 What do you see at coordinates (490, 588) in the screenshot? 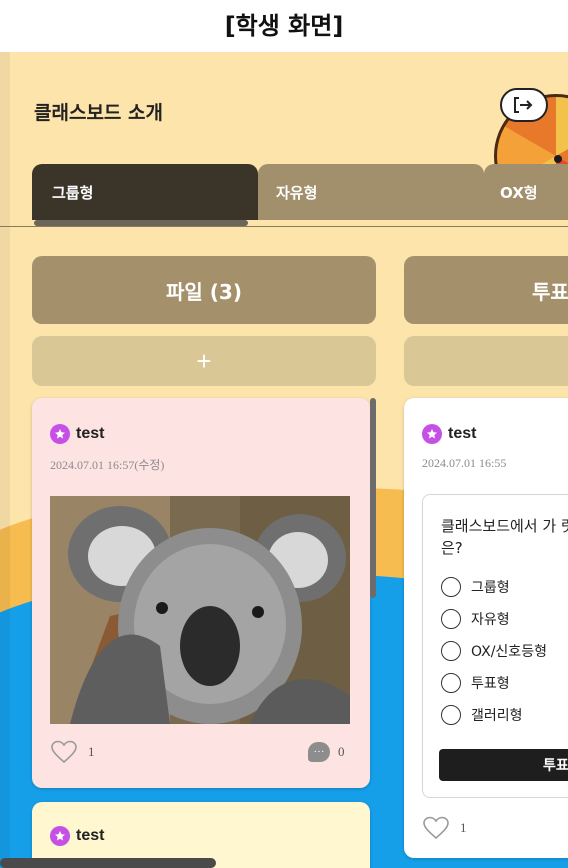
I see `poll-option-label: 그룹형` at bounding box center [490, 588].